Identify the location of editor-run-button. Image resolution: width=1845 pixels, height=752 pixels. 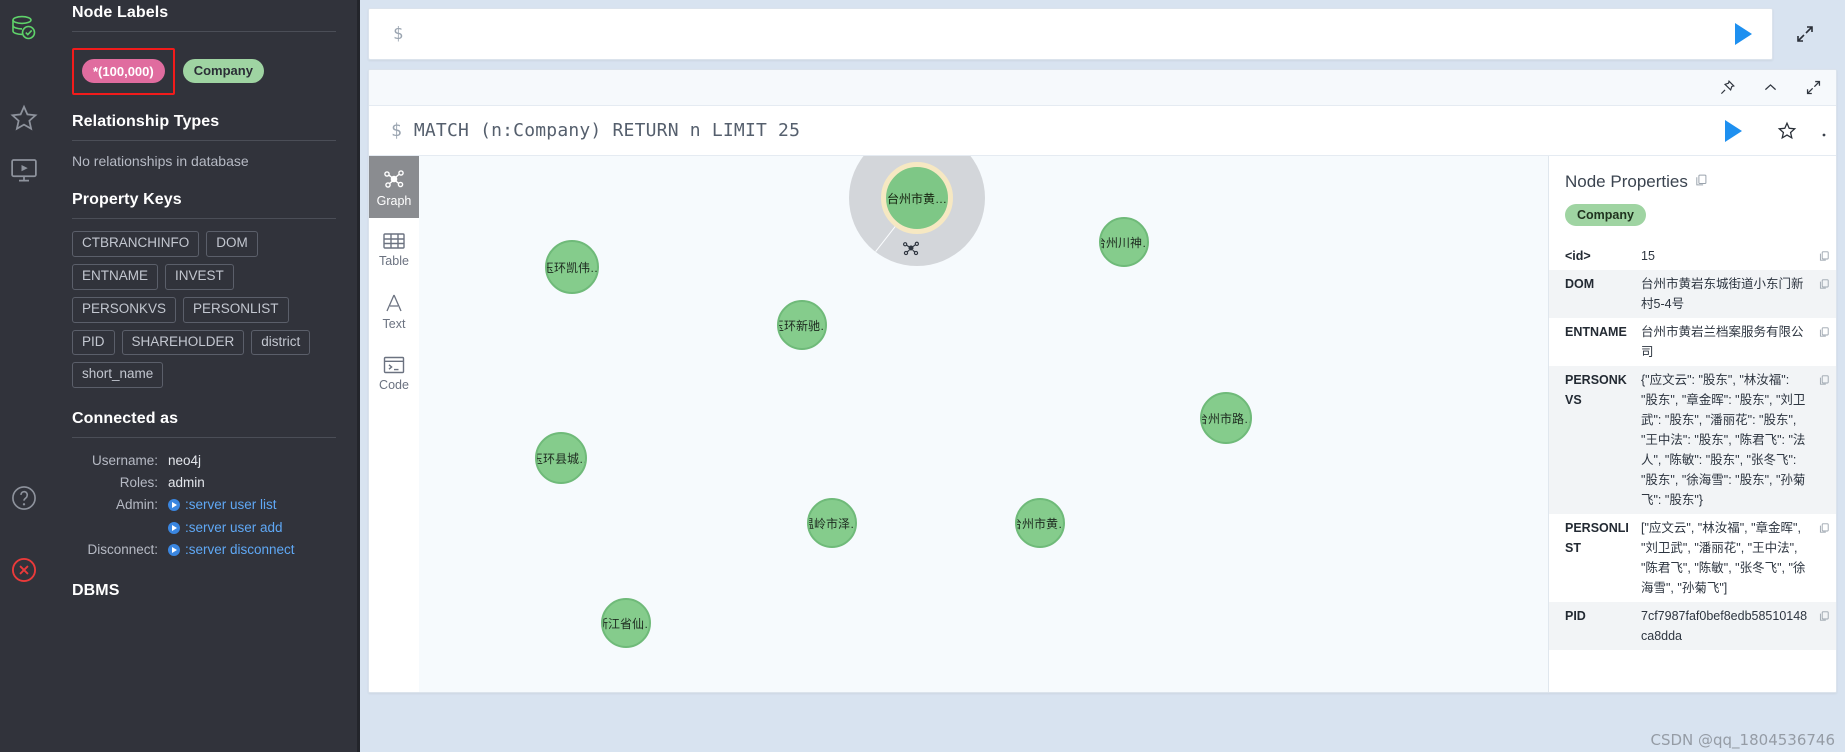
(1743, 34).